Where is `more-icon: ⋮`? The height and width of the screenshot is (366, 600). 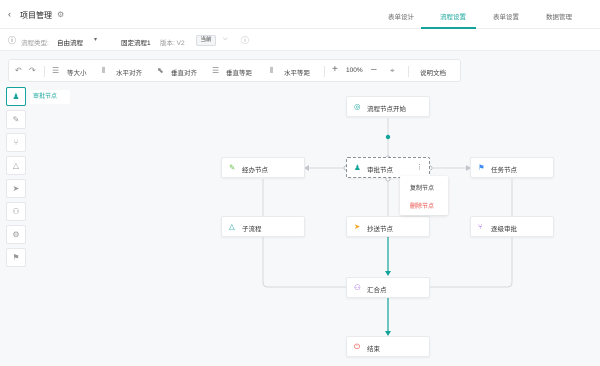
more-icon: ⋮ is located at coordinates (419, 167).